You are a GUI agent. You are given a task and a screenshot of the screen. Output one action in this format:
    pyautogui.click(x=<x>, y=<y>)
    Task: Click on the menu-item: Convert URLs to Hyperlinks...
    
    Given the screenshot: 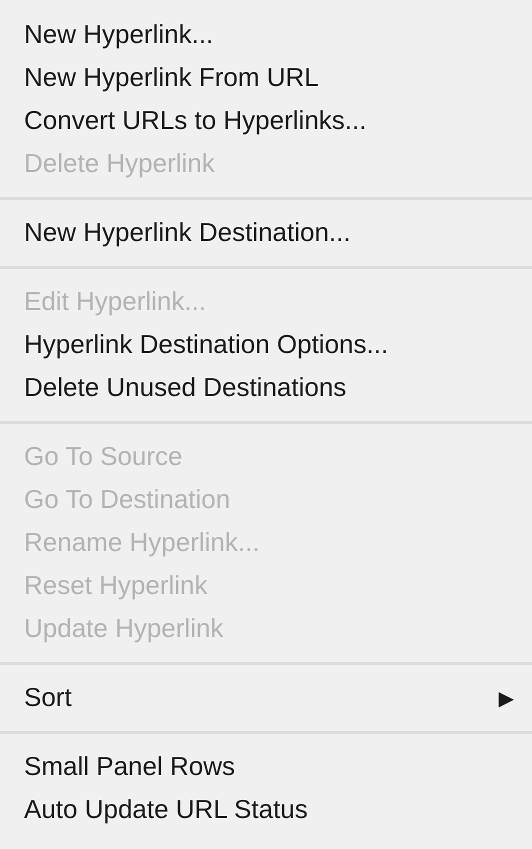 What is the action you would take?
    pyautogui.click(x=266, y=120)
    